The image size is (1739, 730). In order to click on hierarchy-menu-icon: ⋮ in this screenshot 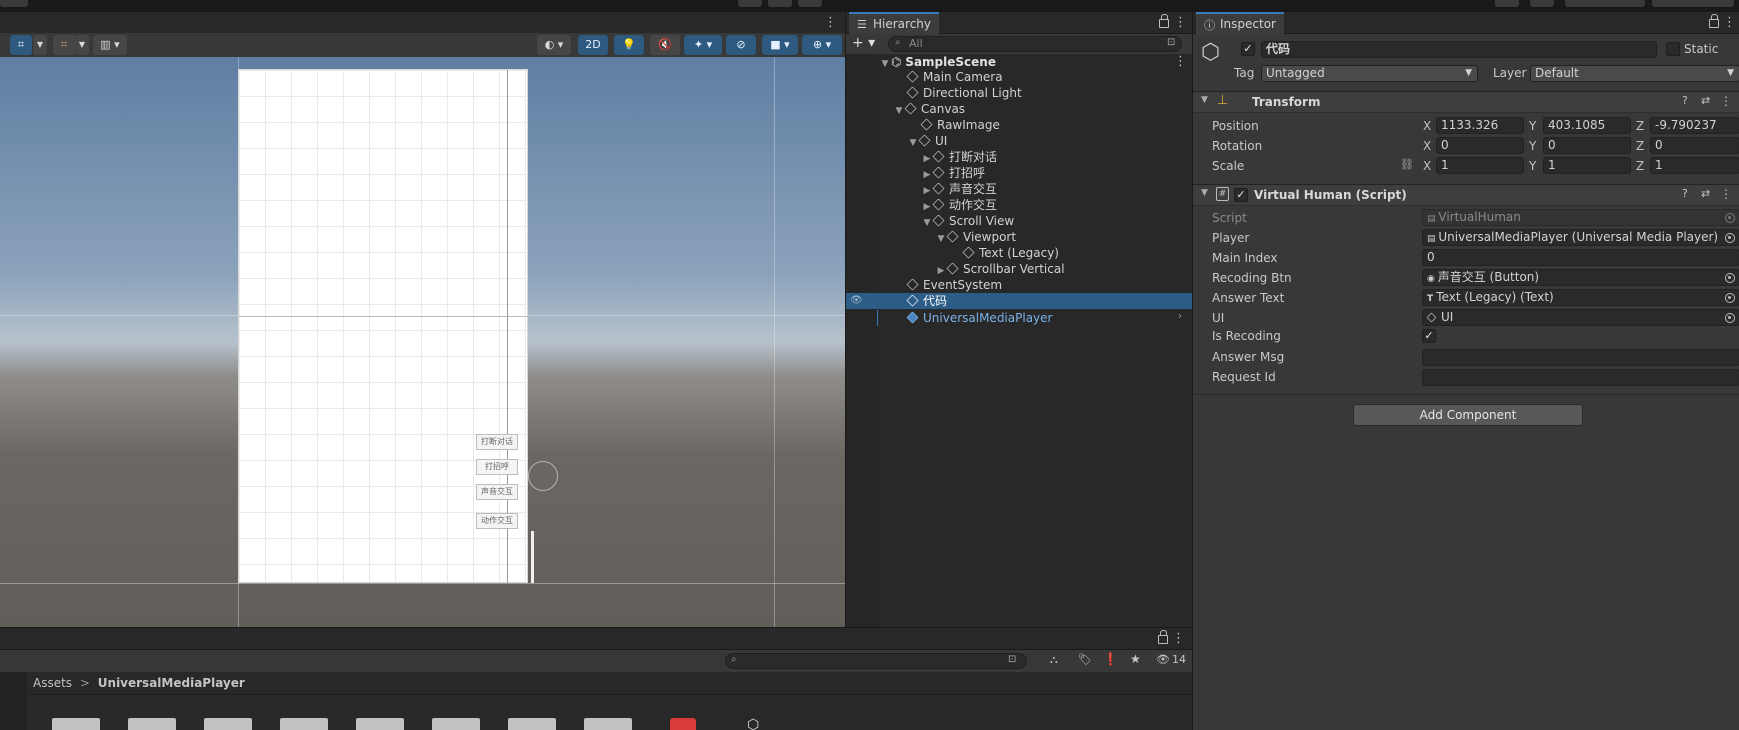, I will do `click(1180, 23)`.